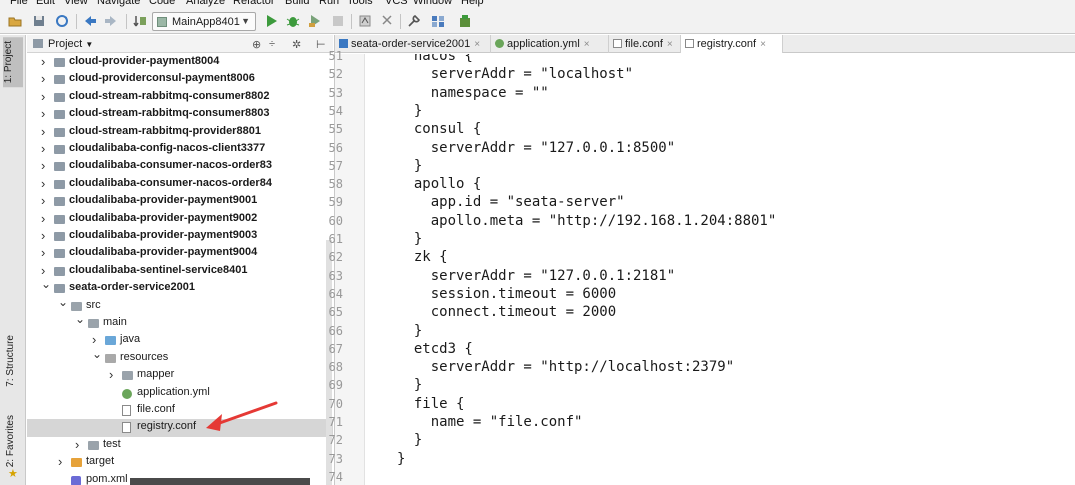 Image resolution: width=1075 pixels, height=485 pixels. Describe the element at coordinates (90, 21) in the screenshot. I see `back-icon` at that location.